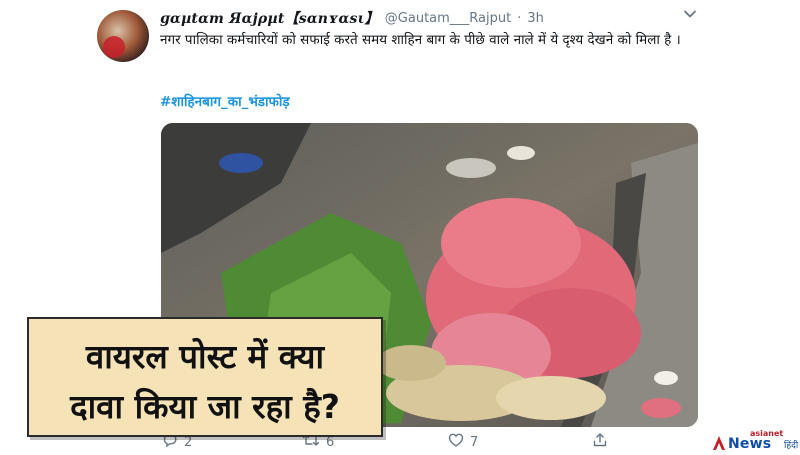 The height and width of the screenshot is (455, 800). I want to click on logo-hindi-text: हिंदी, so click(791, 446).